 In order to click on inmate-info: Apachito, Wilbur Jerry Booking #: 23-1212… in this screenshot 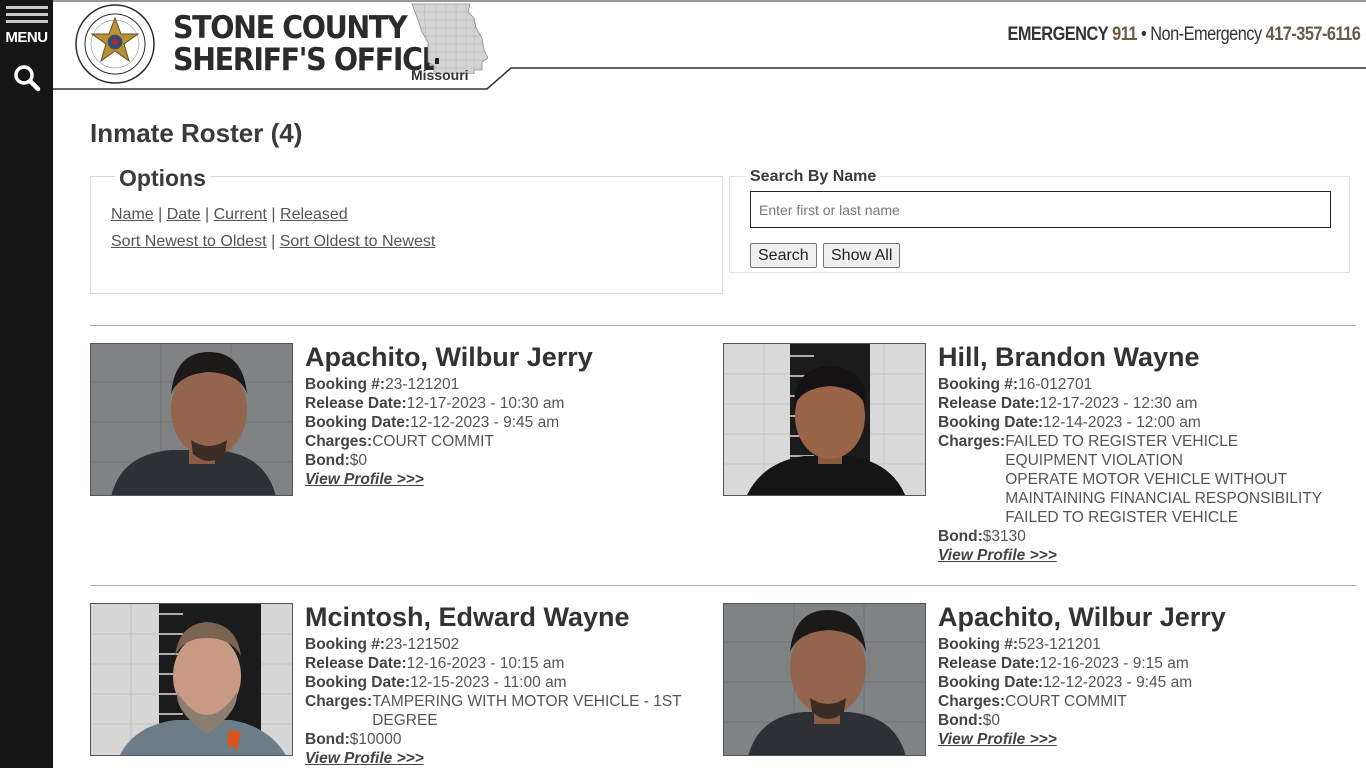, I will do `click(505, 414)`.